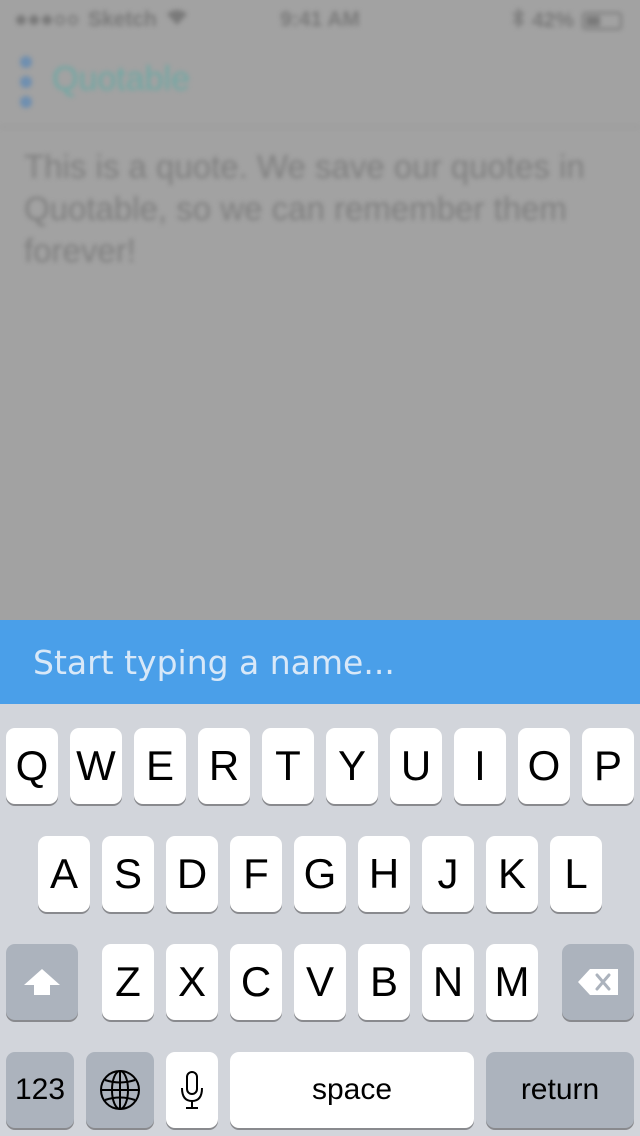 Image resolution: width=640 pixels, height=1136 pixels. What do you see at coordinates (128, 982) in the screenshot?
I see `key-z: Z` at bounding box center [128, 982].